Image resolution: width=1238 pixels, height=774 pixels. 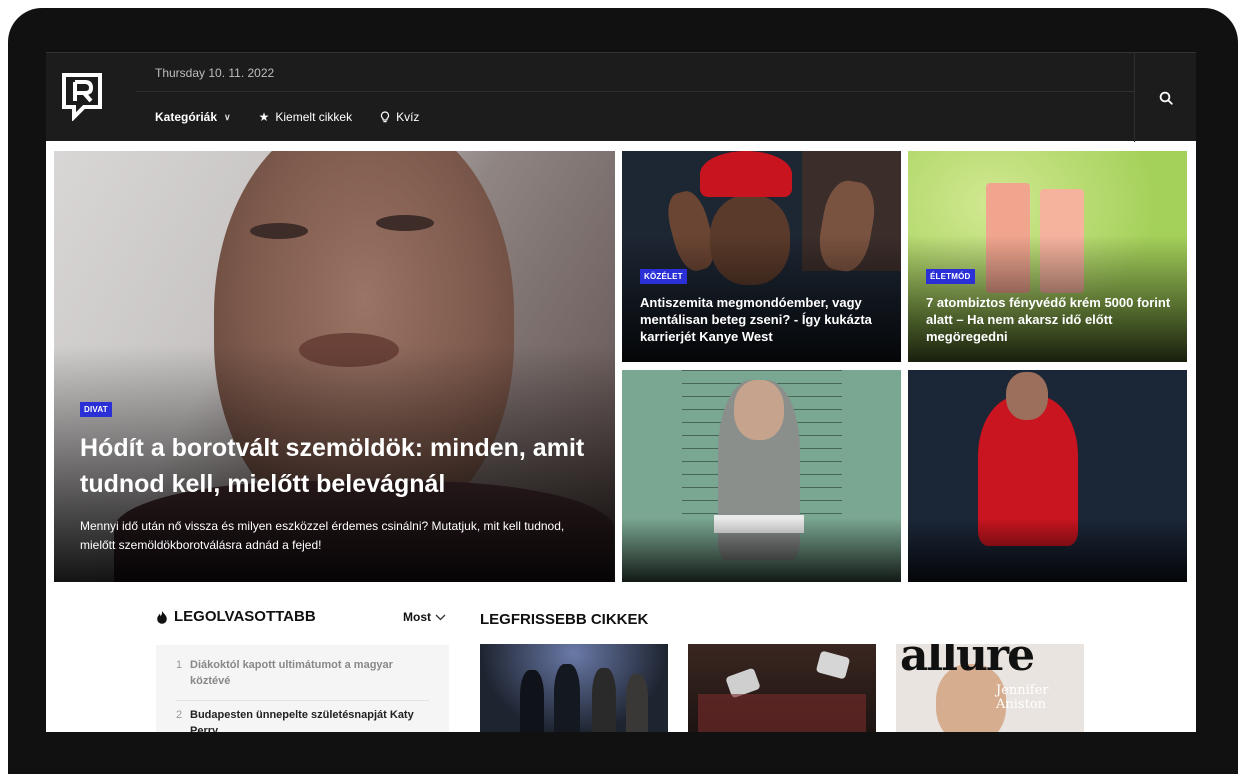 I want to click on most-read-heading: LEGOLVASOTTABB, so click(x=236, y=616).